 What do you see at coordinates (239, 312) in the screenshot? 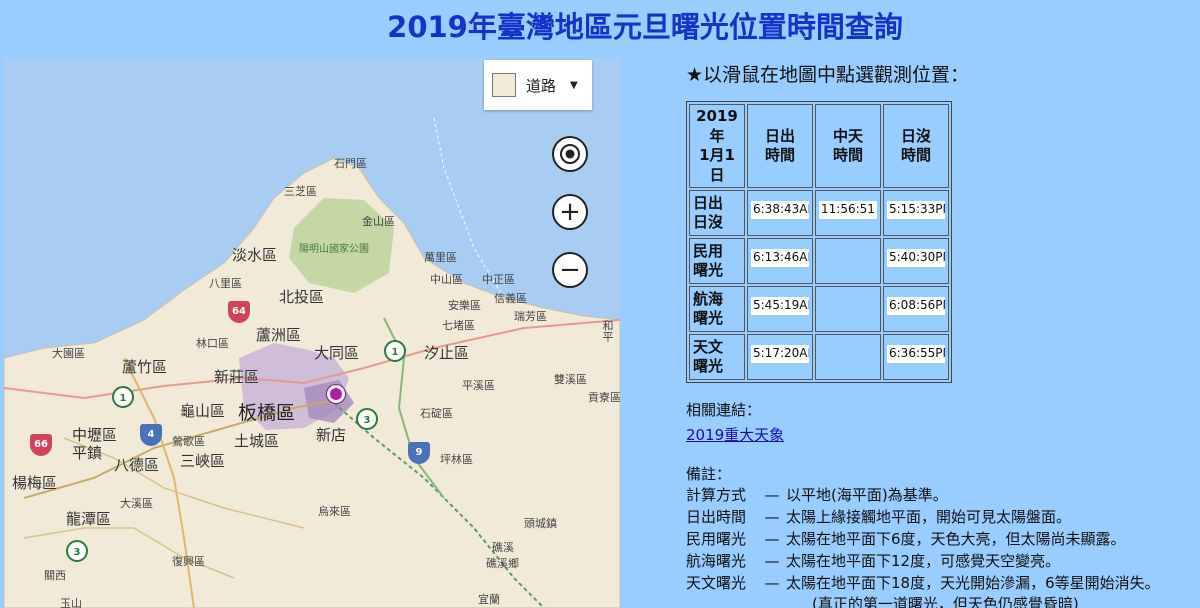
I see `highway-64-shield: 64` at bounding box center [239, 312].